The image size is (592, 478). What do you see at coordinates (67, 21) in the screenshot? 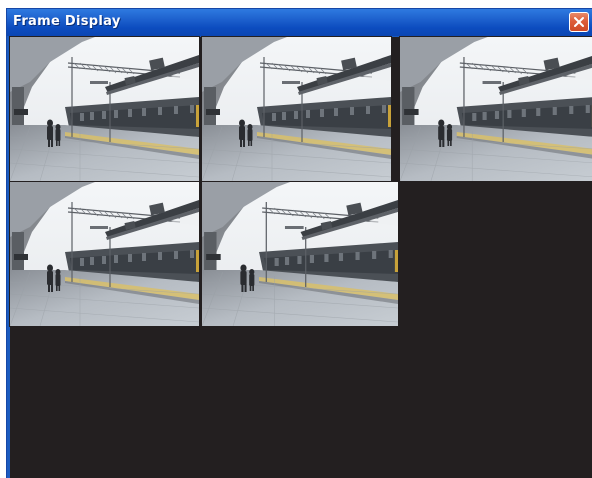
I see `window-title: Frame Display` at bounding box center [67, 21].